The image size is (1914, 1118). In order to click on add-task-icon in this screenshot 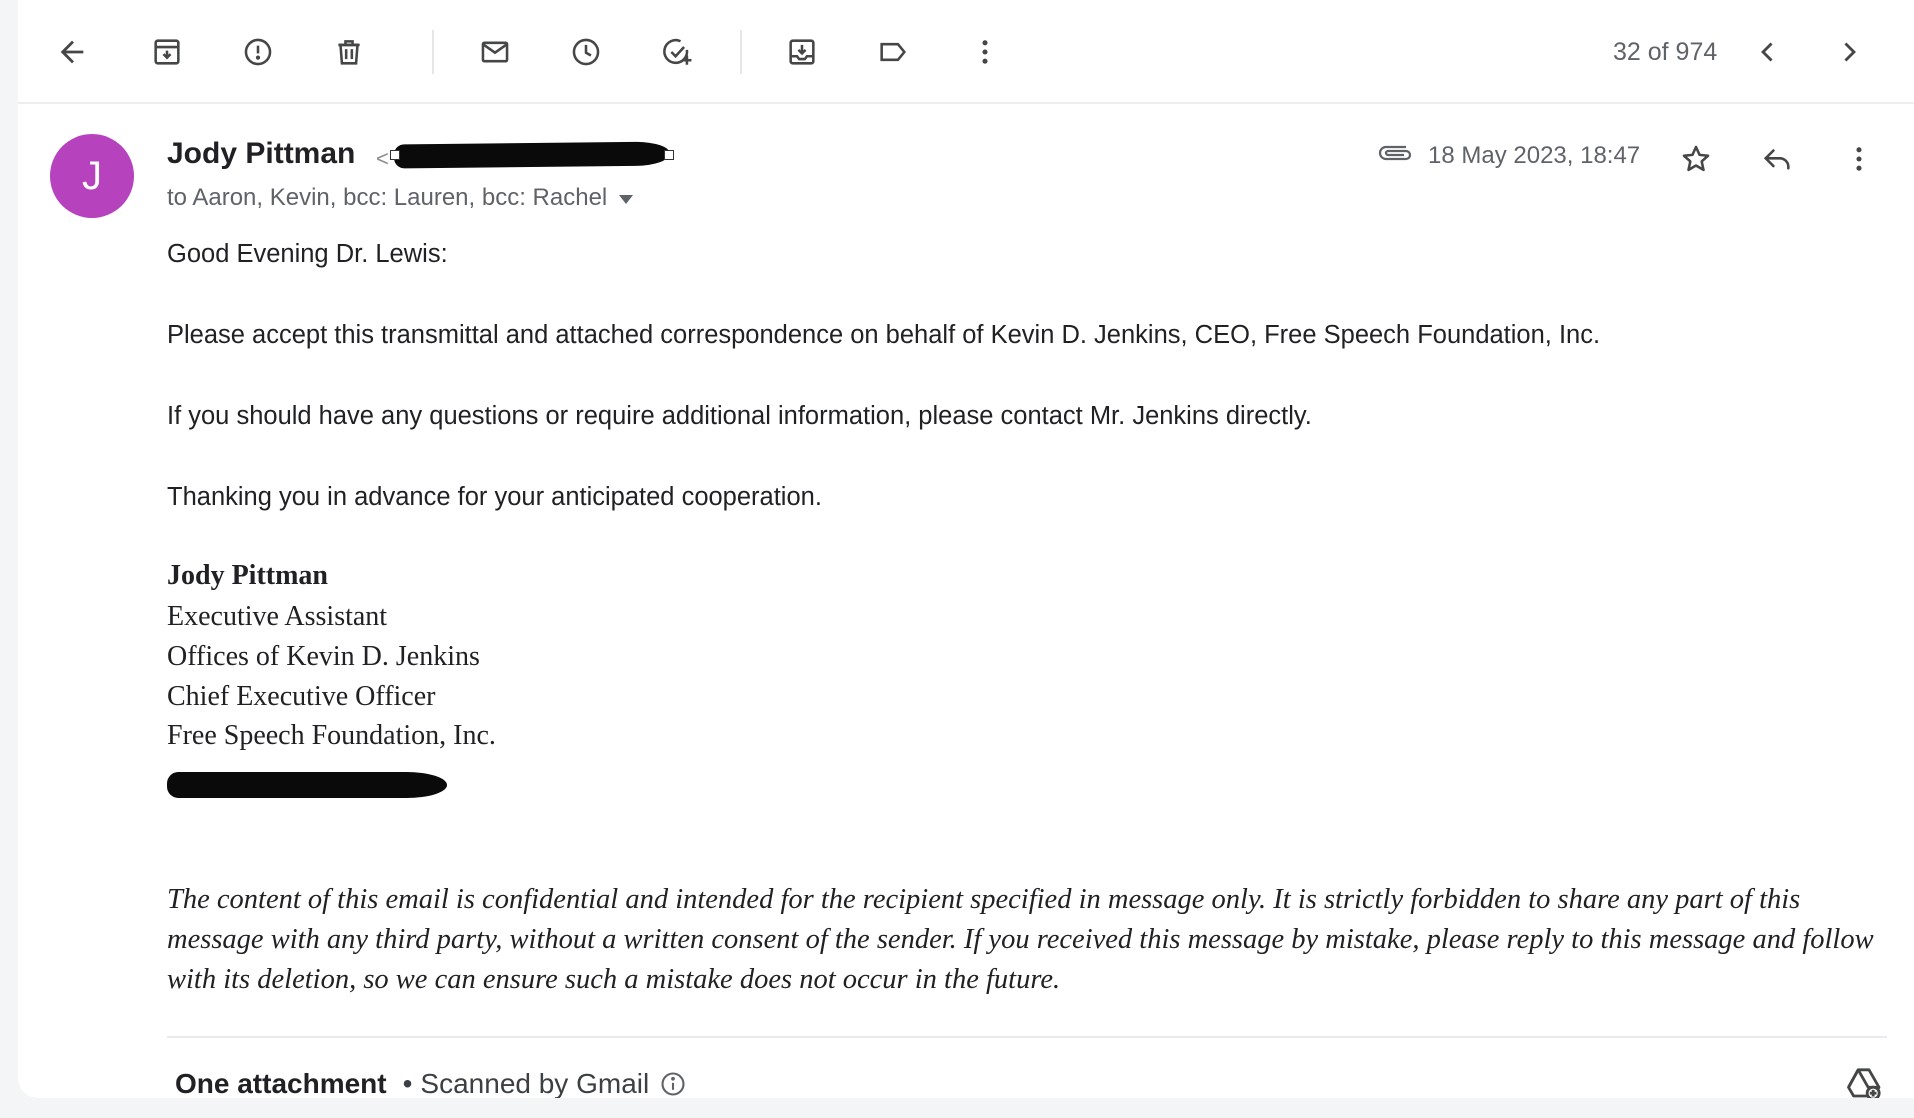, I will do `click(677, 51)`.